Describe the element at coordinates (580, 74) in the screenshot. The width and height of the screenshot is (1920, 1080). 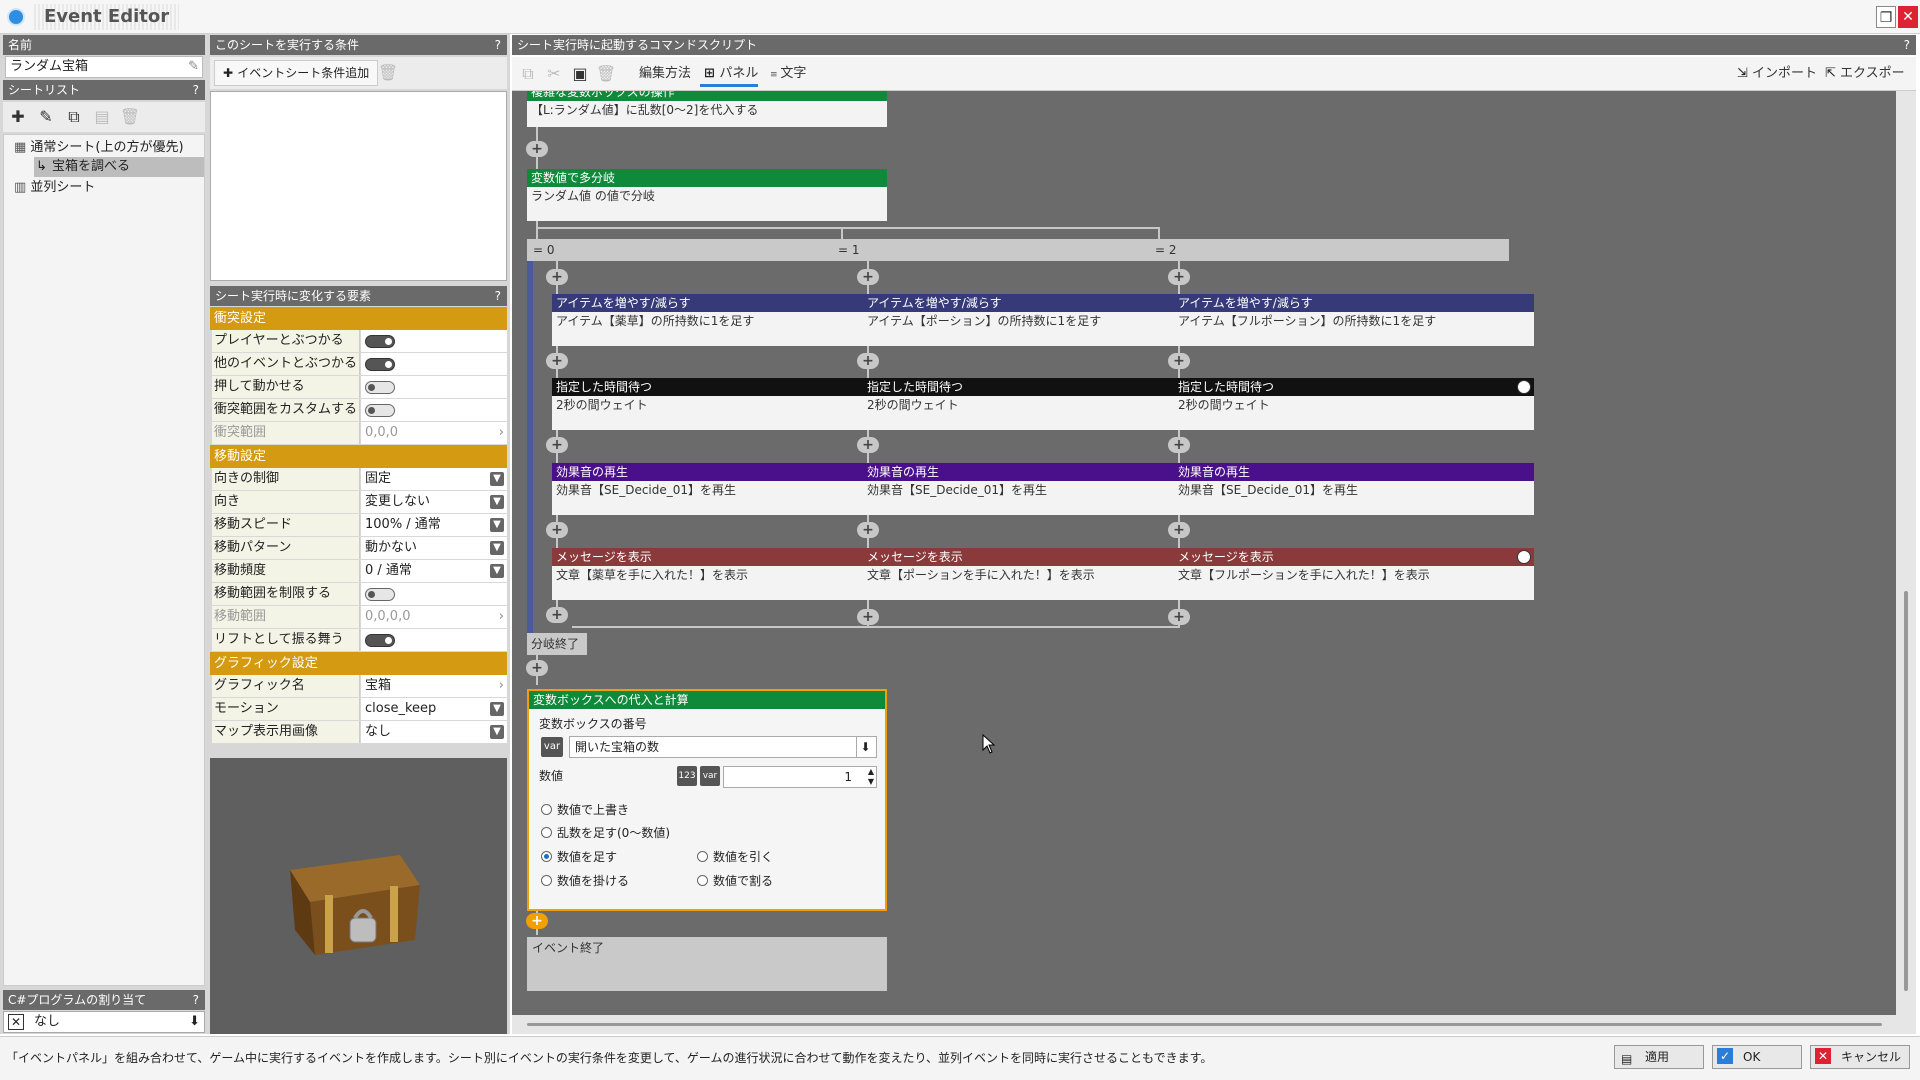
I see `paste-icon: ▣` at that location.